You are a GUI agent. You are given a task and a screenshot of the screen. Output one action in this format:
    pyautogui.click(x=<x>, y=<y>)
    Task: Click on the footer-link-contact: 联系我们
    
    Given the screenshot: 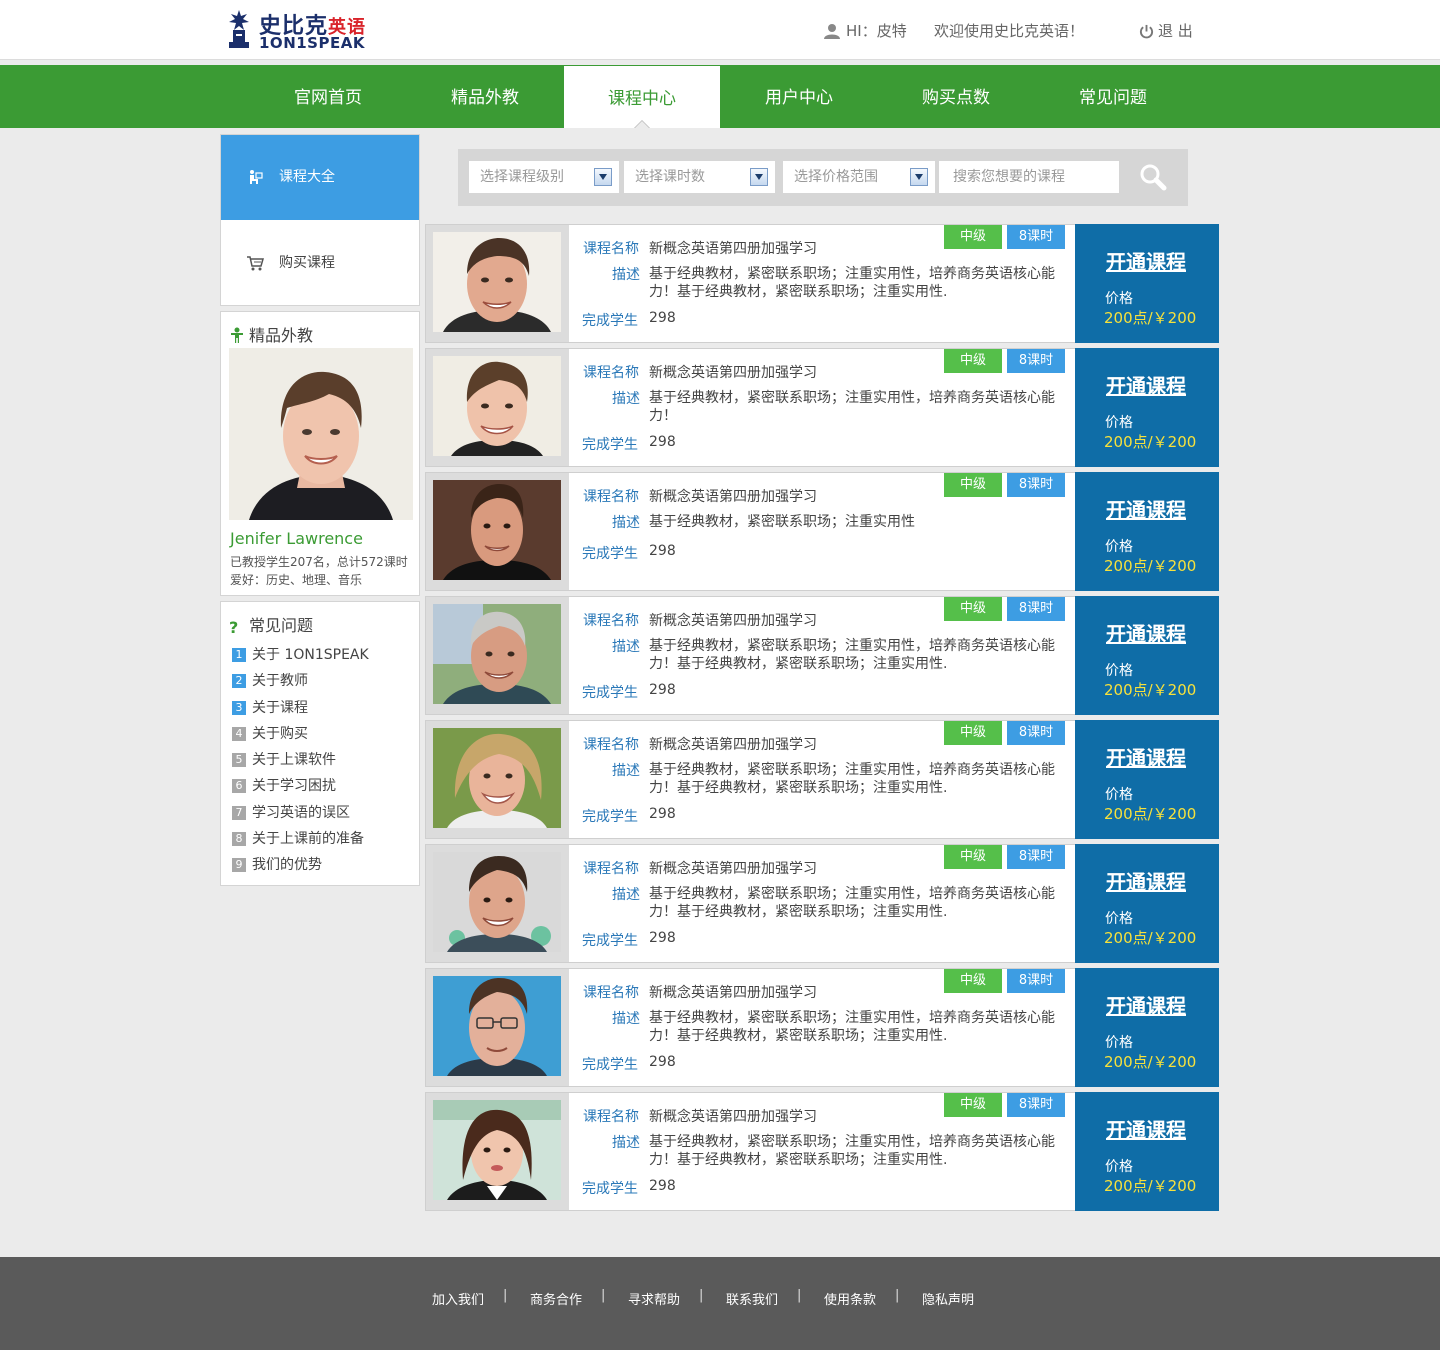 What is the action you would take?
    pyautogui.click(x=752, y=1298)
    